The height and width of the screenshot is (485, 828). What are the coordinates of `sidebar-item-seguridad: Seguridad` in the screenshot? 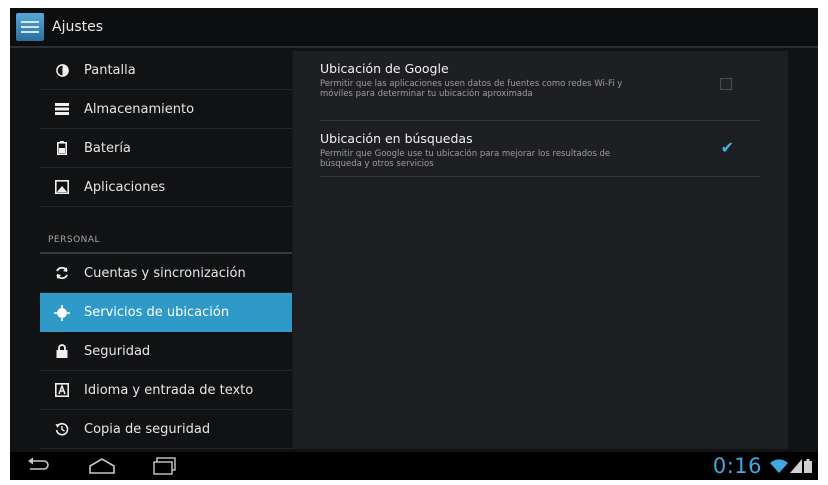 It's located at (166, 351).